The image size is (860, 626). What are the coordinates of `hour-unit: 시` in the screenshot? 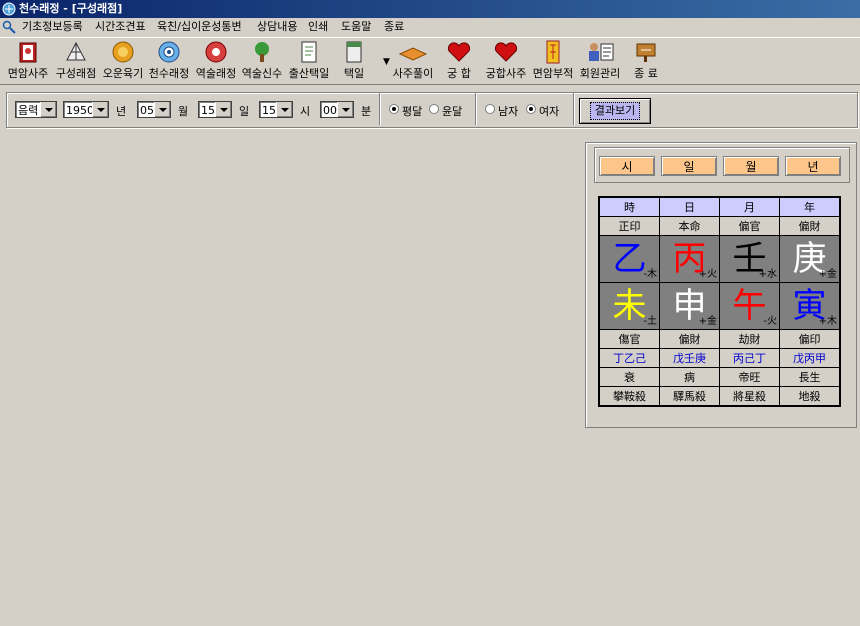 It's located at (305, 111).